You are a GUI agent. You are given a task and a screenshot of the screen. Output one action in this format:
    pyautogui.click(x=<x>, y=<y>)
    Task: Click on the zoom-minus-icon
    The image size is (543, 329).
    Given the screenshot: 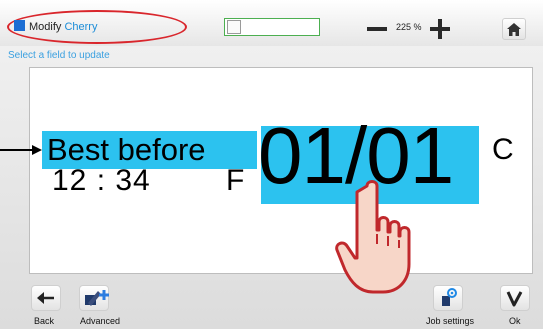 What is the action you would take?
    pyautogui.click(x=377, y=29)
    